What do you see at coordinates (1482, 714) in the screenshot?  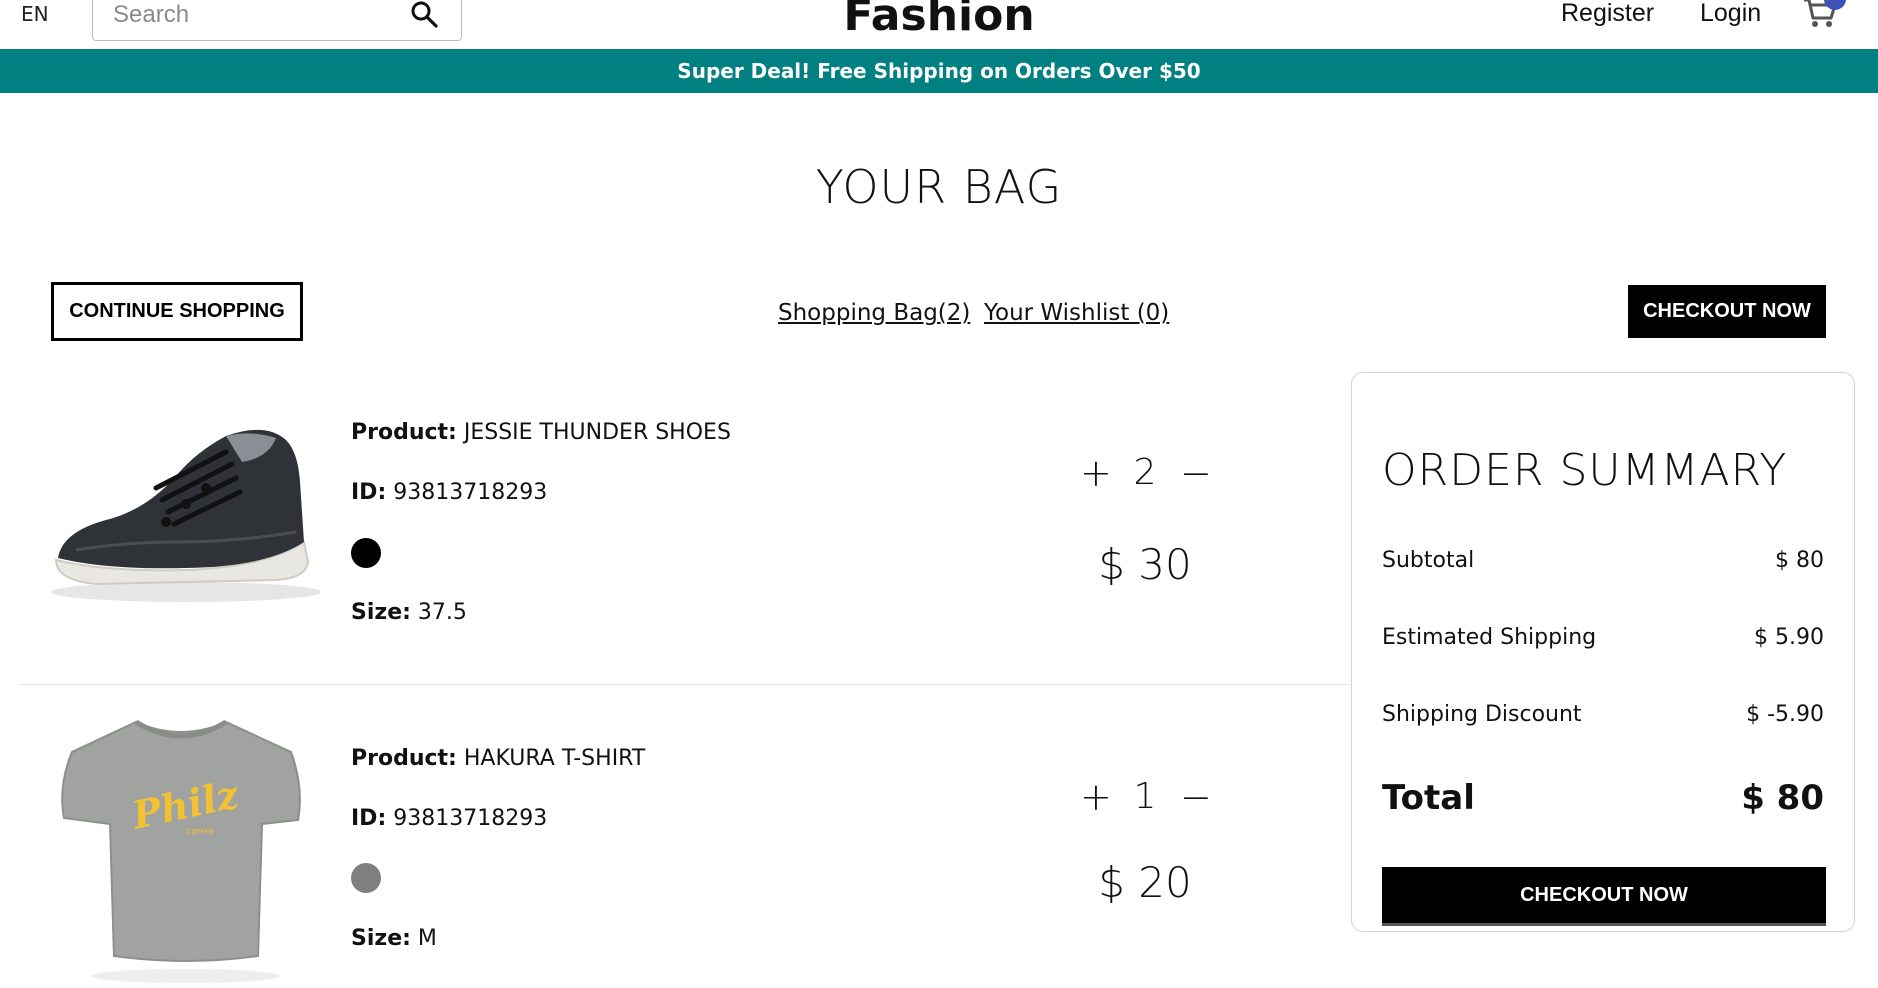 I see `discount-label: Shipping Discount` at bounding box center [1482, 714].